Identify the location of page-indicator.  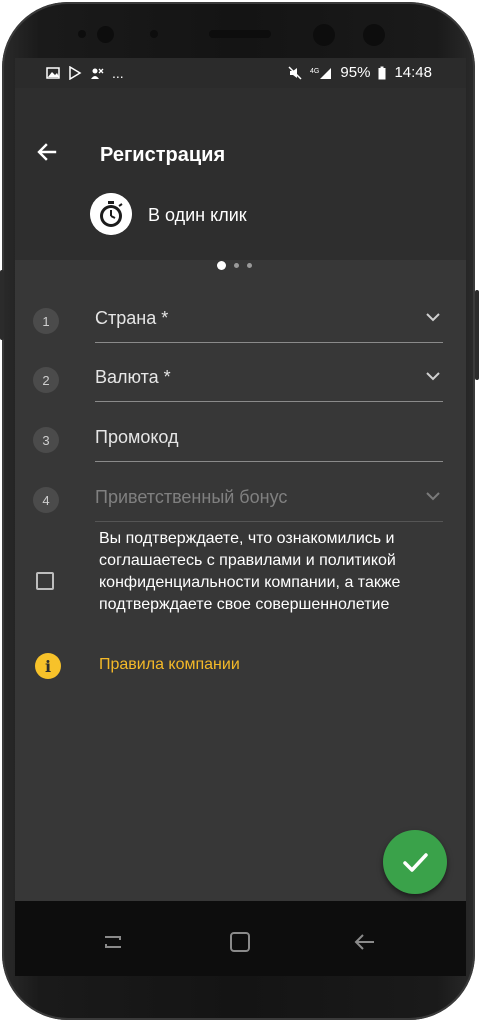
(234, 265).